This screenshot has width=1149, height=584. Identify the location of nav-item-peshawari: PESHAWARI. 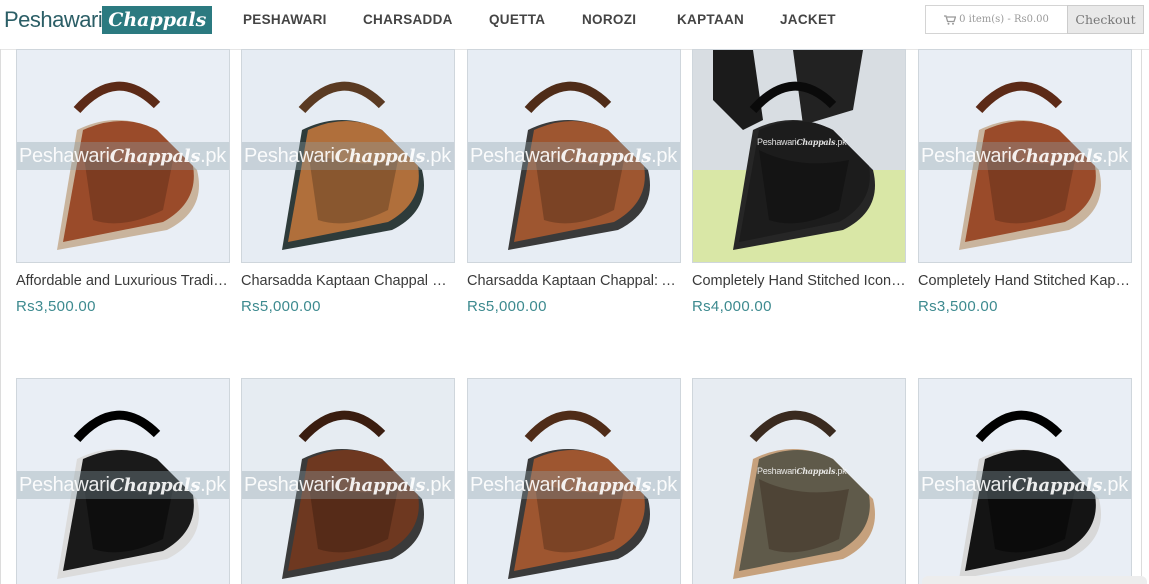
(285, 19).